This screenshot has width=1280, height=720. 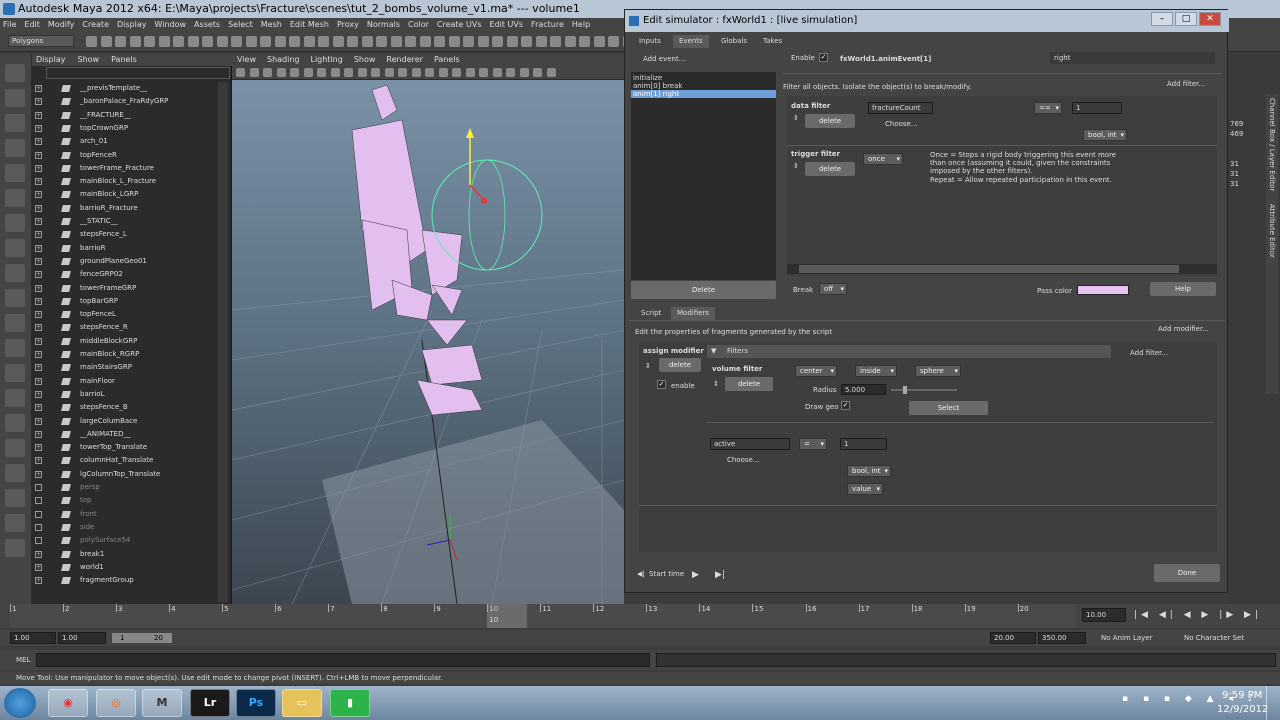 I want to click on outliner-item: + world1, so click(x=127, y=567).